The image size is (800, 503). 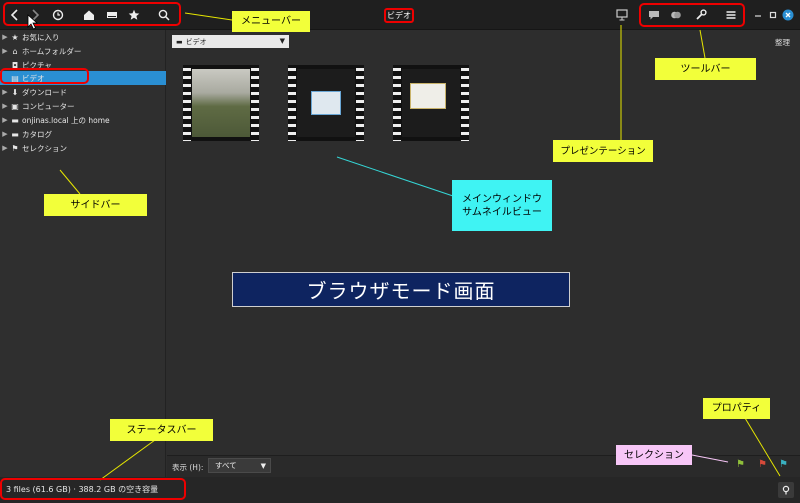 What do you see at coordinates (230, 41) in the screenshot?
I see `folder-dropdown: ▬ ビデオ ▼` at bounding box center [230, 41].